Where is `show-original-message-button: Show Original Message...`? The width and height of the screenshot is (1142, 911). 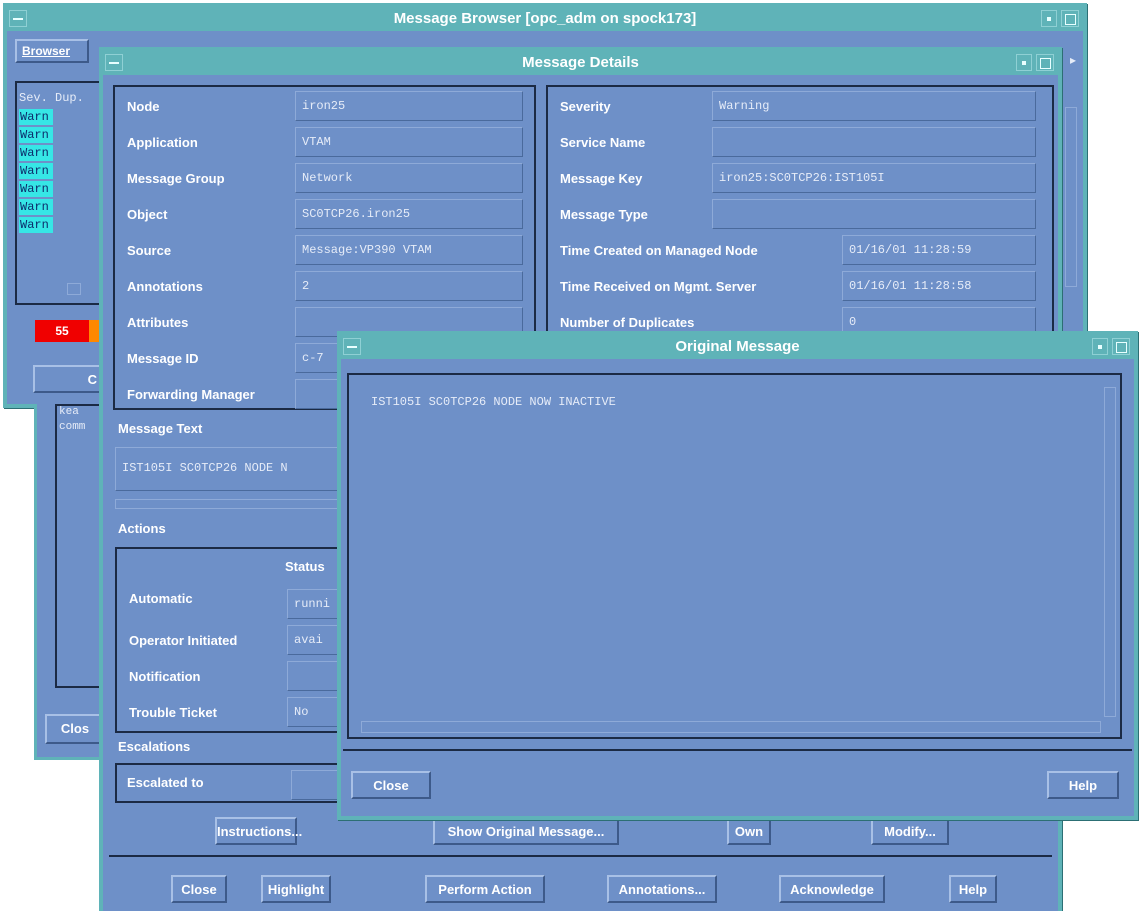 show-original-message-button: Show Original Message... is located at coordinates (526, 831).